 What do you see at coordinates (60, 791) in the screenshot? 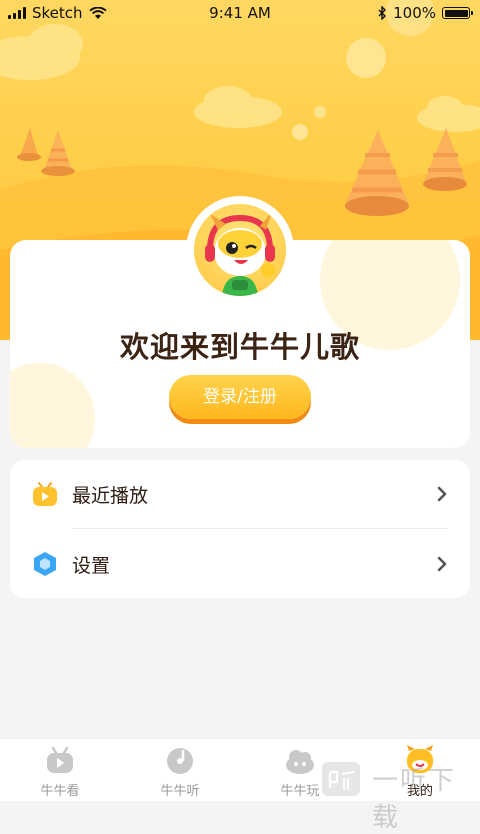
I see `tab-label: 牛牛看` at bounding box center [60, 791].